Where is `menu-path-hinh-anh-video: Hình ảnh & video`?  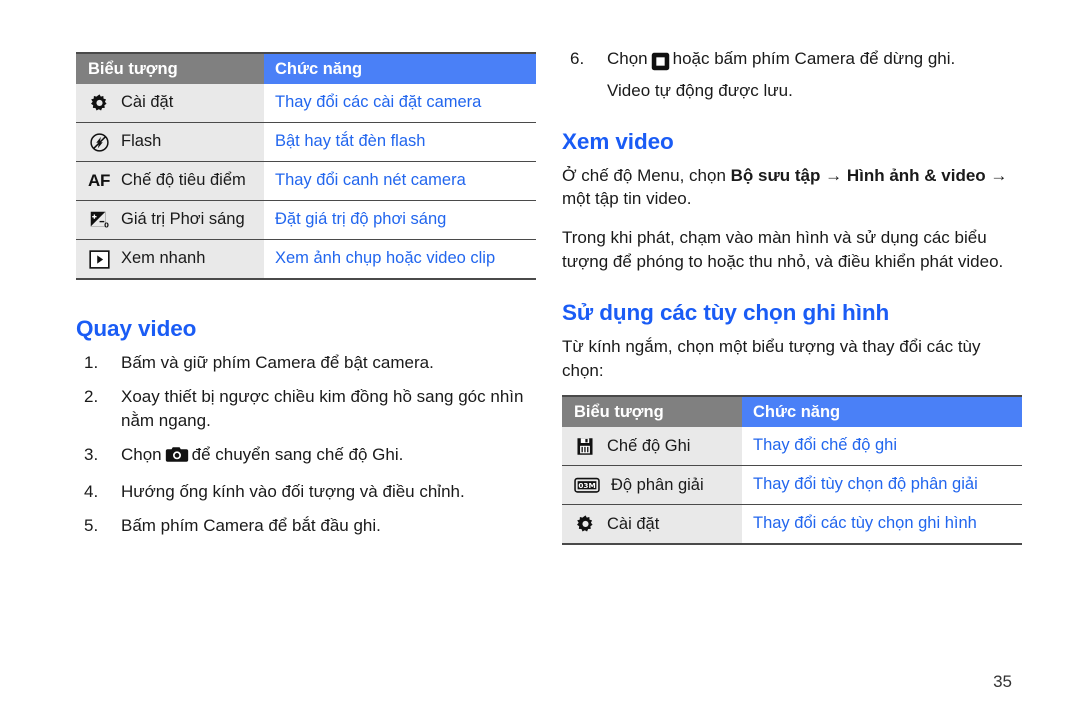
menu-path-hinh-anh-video: Hình ảnh & video is located at coordinates (916, 175).